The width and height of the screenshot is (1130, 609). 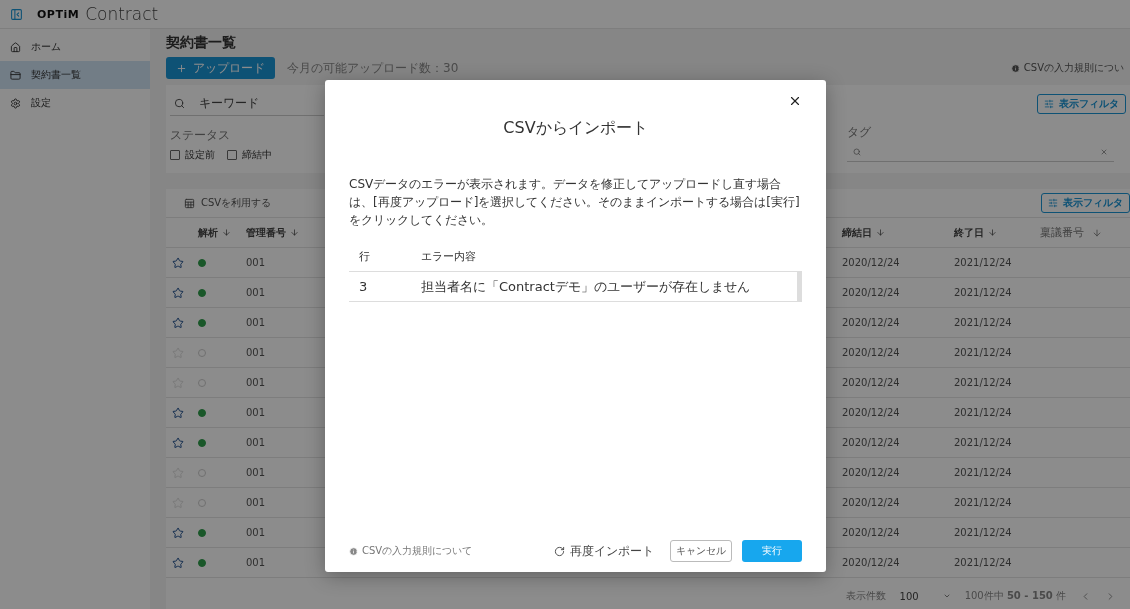 What do you see at coordinates (122, 14) in the screenshot?
I see `app-title: Contract` at bounding box center [122, 14].